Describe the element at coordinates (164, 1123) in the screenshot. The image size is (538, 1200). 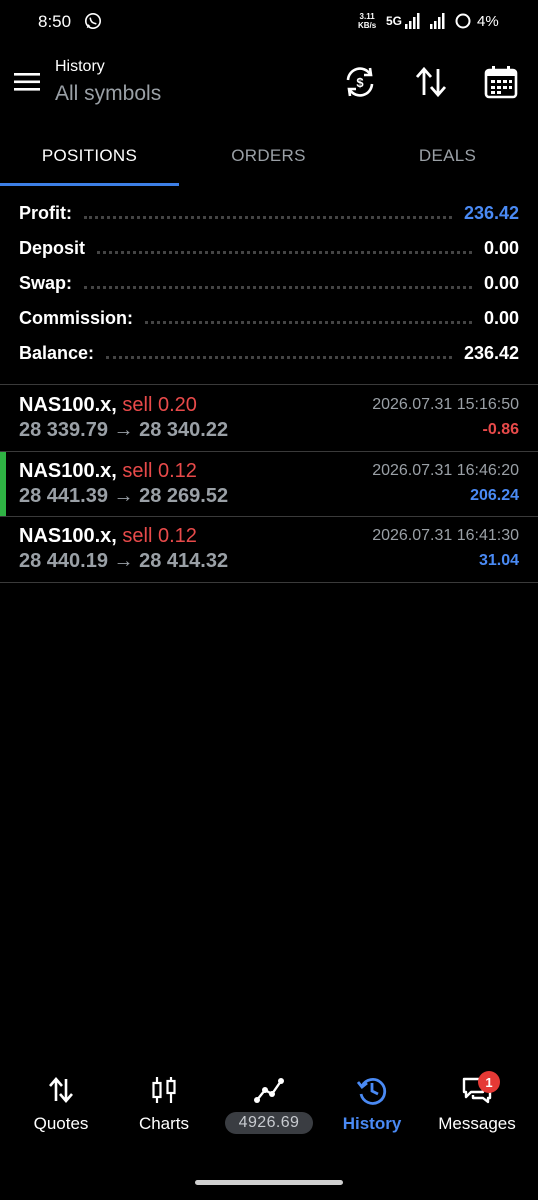
I see `nav-charts-label: Charts` at that location.